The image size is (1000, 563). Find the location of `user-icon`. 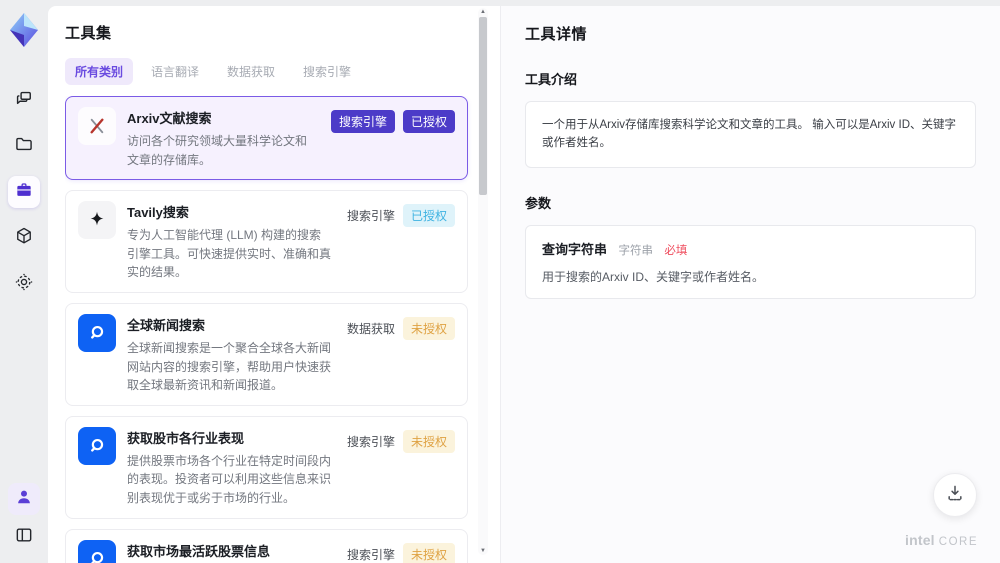

user-icon is located at coordinates (24, 499).